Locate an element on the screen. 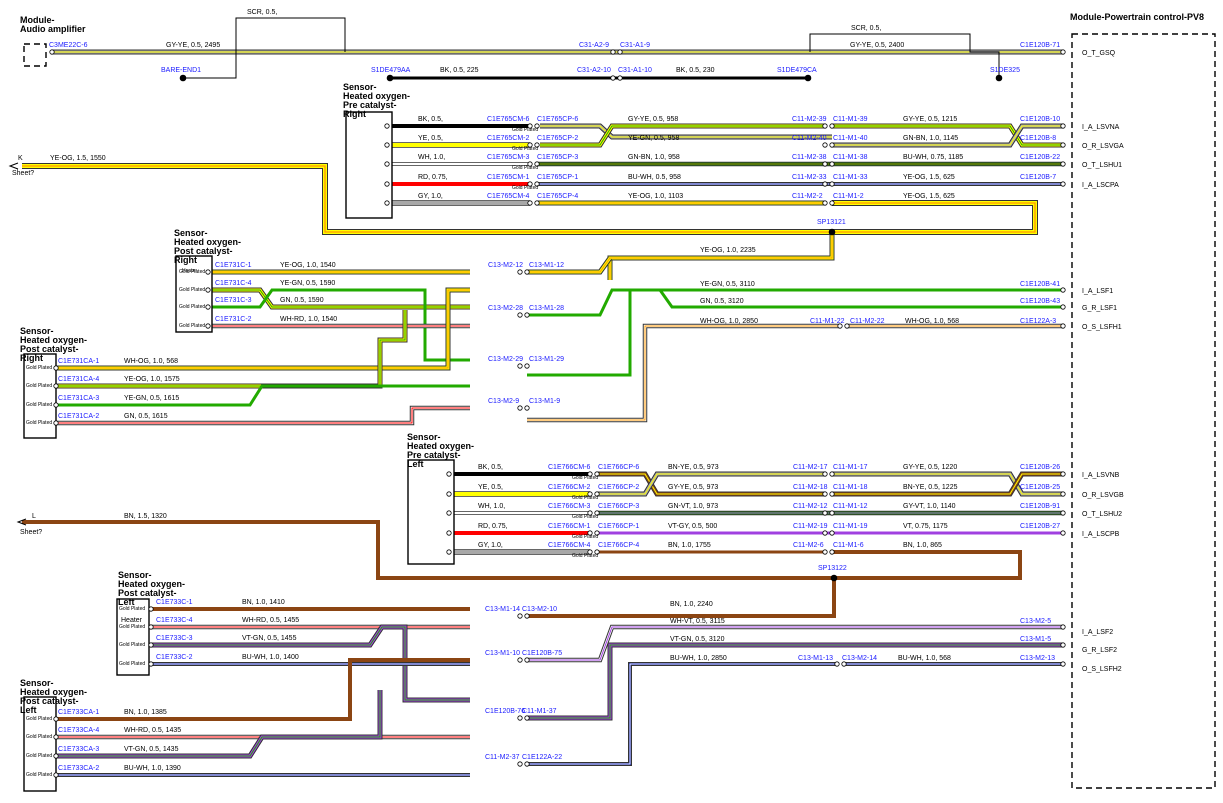 The width and height of the screenshot is (1223, 803). conn: C1E765CP-6 is located at coordinates (557, 119).